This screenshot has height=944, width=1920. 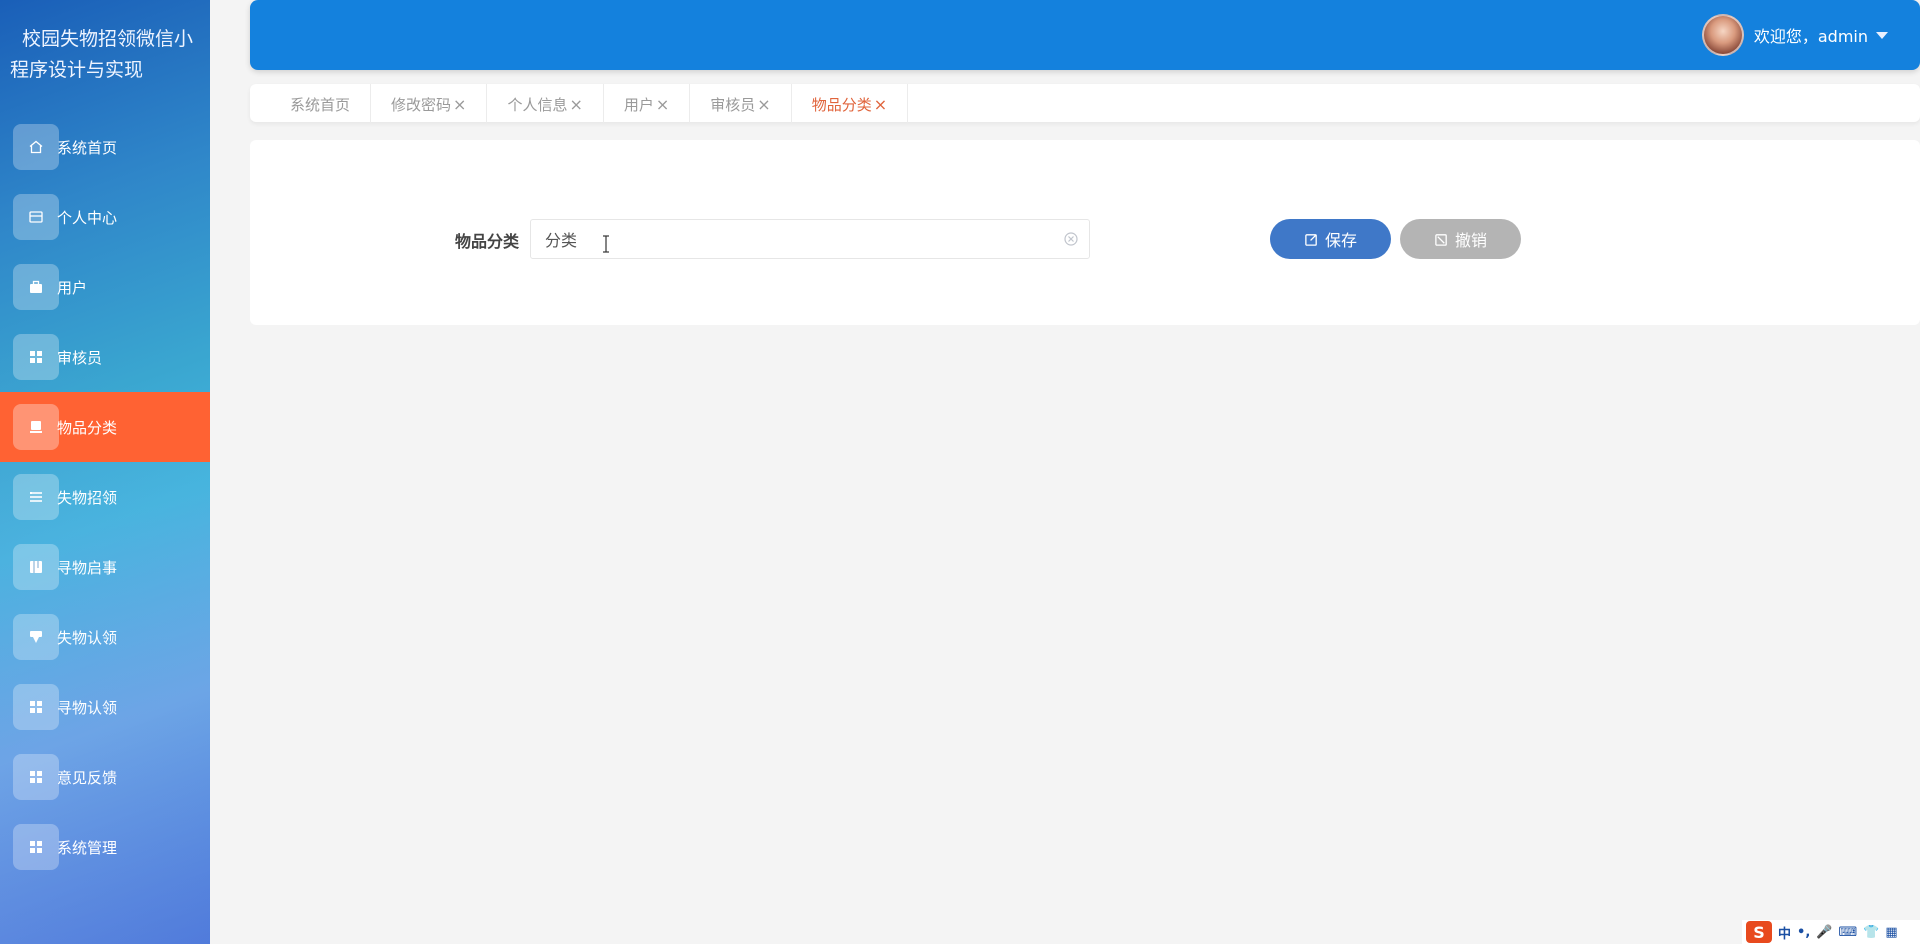 What do you see at coordinates (1311, 239) in the screenshot?
I see `edit-icon` at bounding box center [1311, 239].